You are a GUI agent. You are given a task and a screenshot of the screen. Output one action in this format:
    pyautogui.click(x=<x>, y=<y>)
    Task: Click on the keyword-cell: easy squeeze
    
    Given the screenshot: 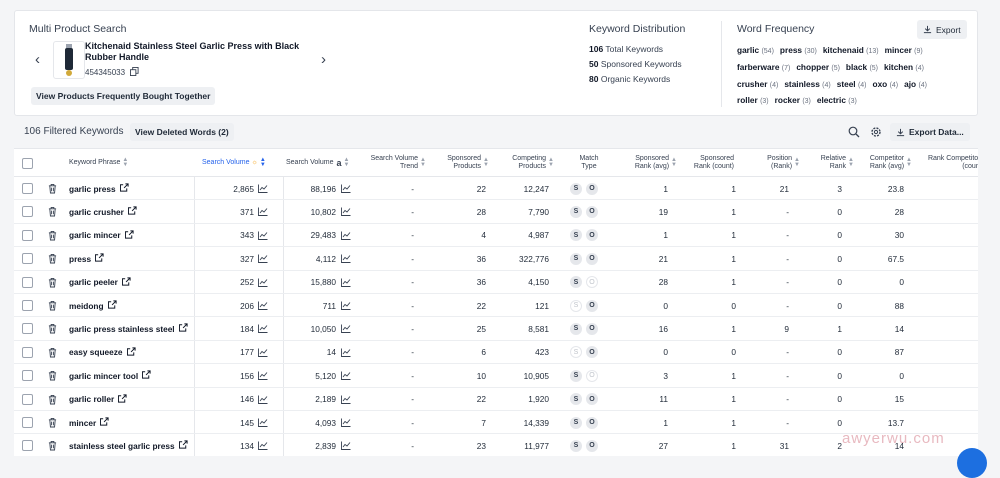 What is the action you would take?
    pyautogui.click(x=131, y=352)
    